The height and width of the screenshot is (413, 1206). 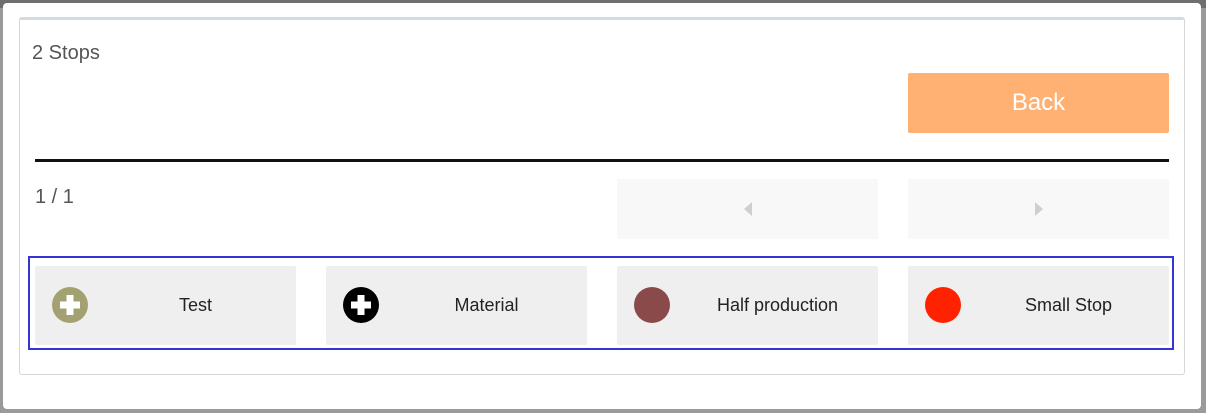 I want to click on page-indicator: 1 / 1, so click(x=54, y=197).